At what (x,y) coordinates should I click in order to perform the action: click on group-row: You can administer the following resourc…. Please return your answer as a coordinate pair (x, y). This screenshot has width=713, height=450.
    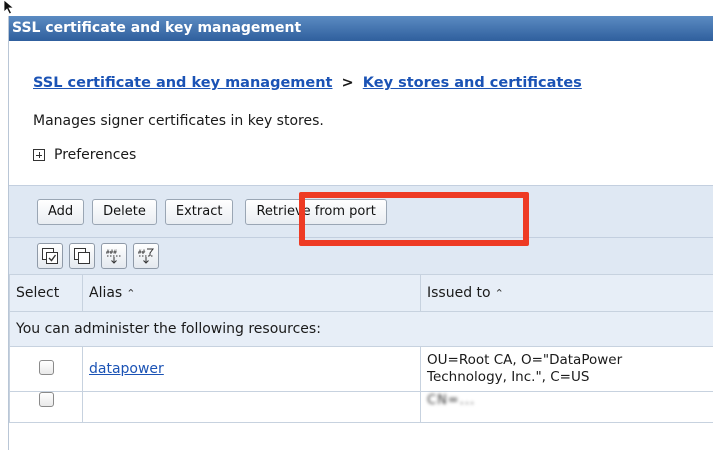
    Looking at the image, I should click on (361, 329).